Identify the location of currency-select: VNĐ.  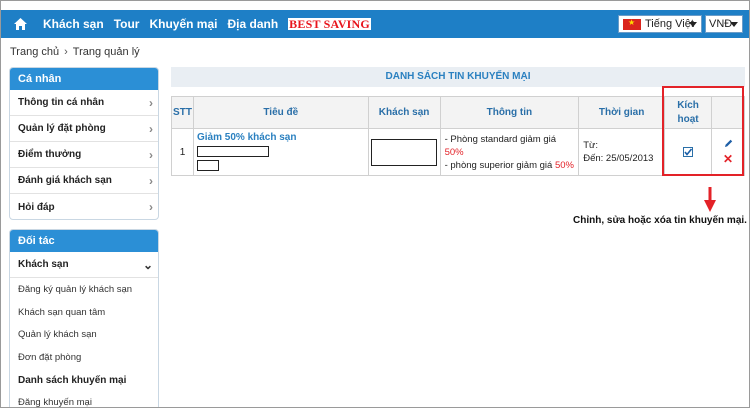
(724, 24).